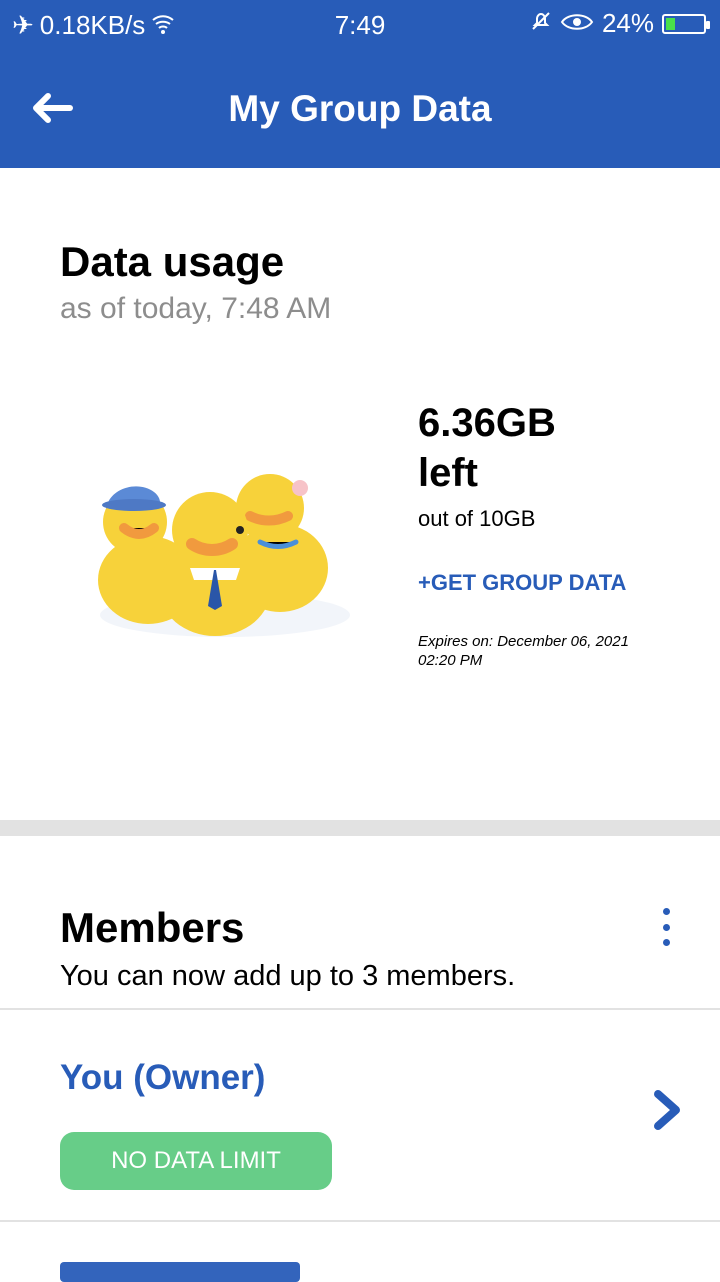 The image size is (720, 1282). Describe the element at coordinates (666, 927) in the screenshot. I see `more-vertical-icon` at that location.